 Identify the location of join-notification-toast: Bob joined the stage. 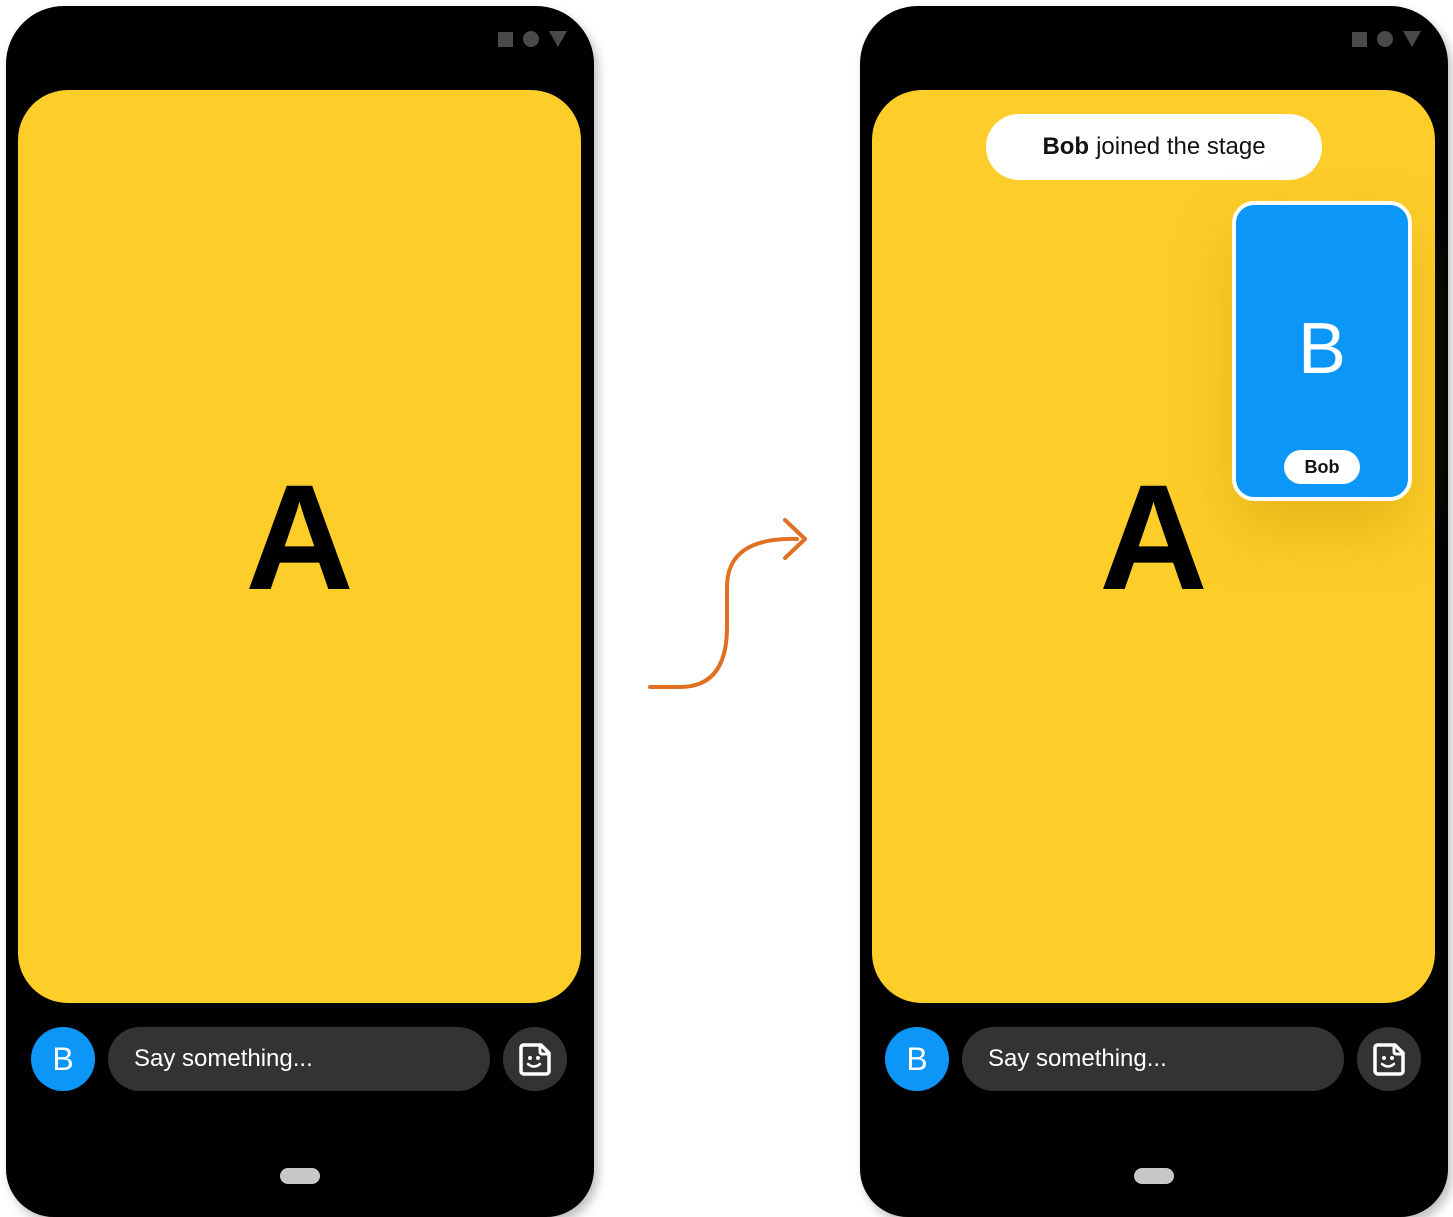
(1154, 147).